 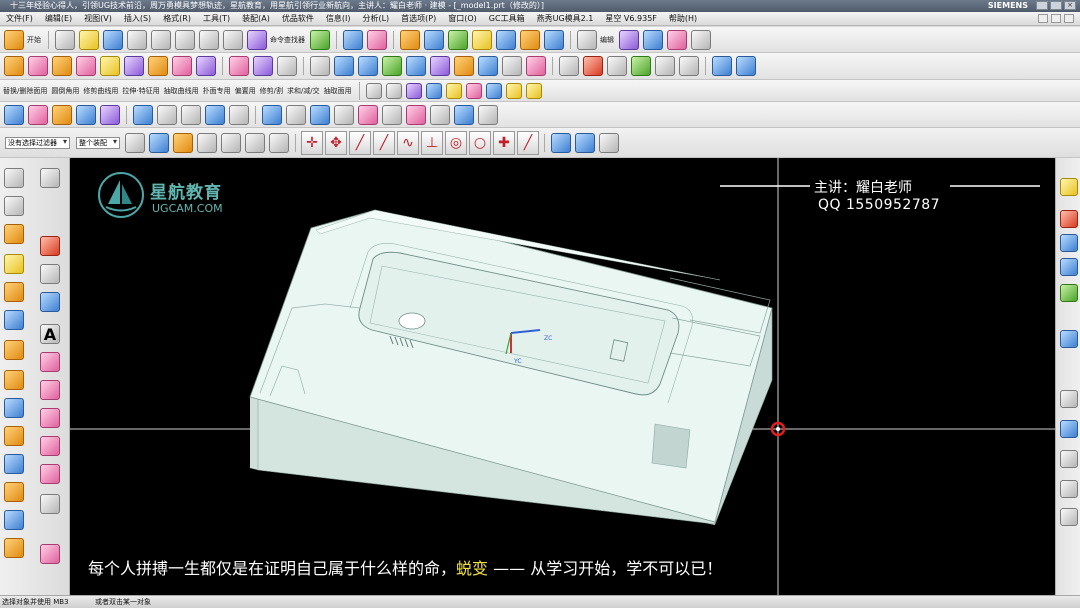 I want to click on part-navigator-icon, so click(x=14, y=178).